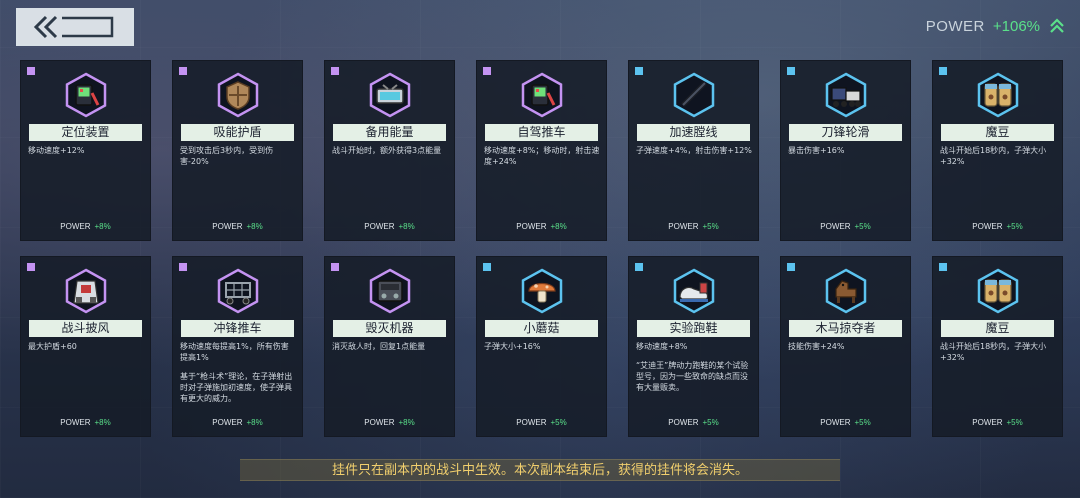 The height and width of the screenshot is (498, 1080). What do you see at coordinates (86, 291) in the screenshot?
I see `cape-icon` at bounding box center [86, 291].